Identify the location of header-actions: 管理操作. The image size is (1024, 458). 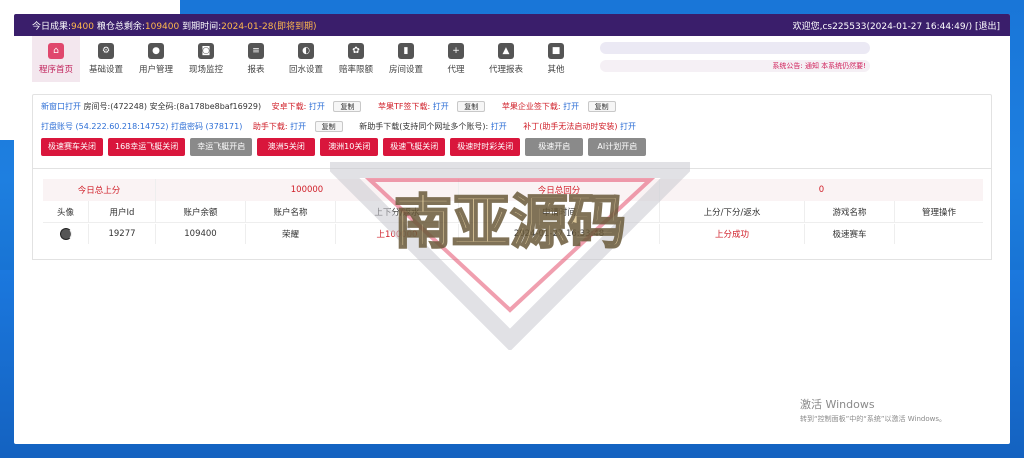
(938, 212).